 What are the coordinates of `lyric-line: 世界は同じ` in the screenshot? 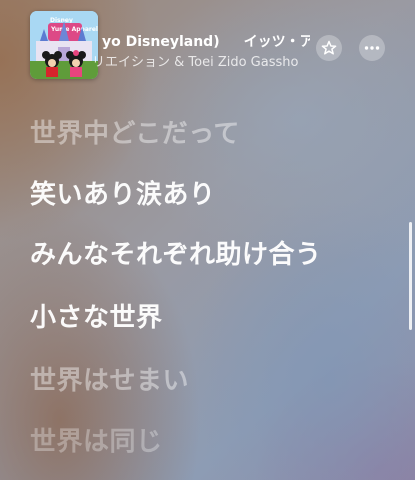 It's located at (96, 439).